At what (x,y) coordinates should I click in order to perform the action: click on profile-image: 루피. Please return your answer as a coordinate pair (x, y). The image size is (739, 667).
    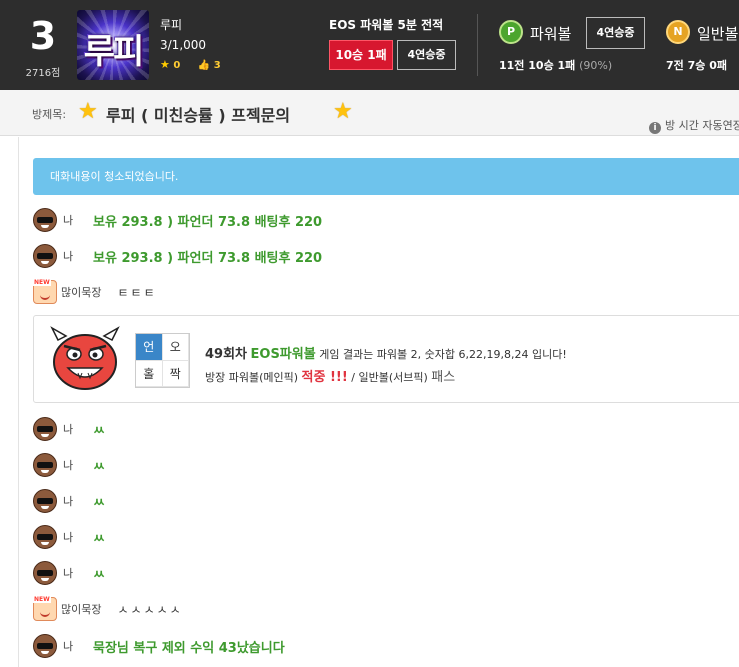
    Looking at the image, I should click on (113, 45).